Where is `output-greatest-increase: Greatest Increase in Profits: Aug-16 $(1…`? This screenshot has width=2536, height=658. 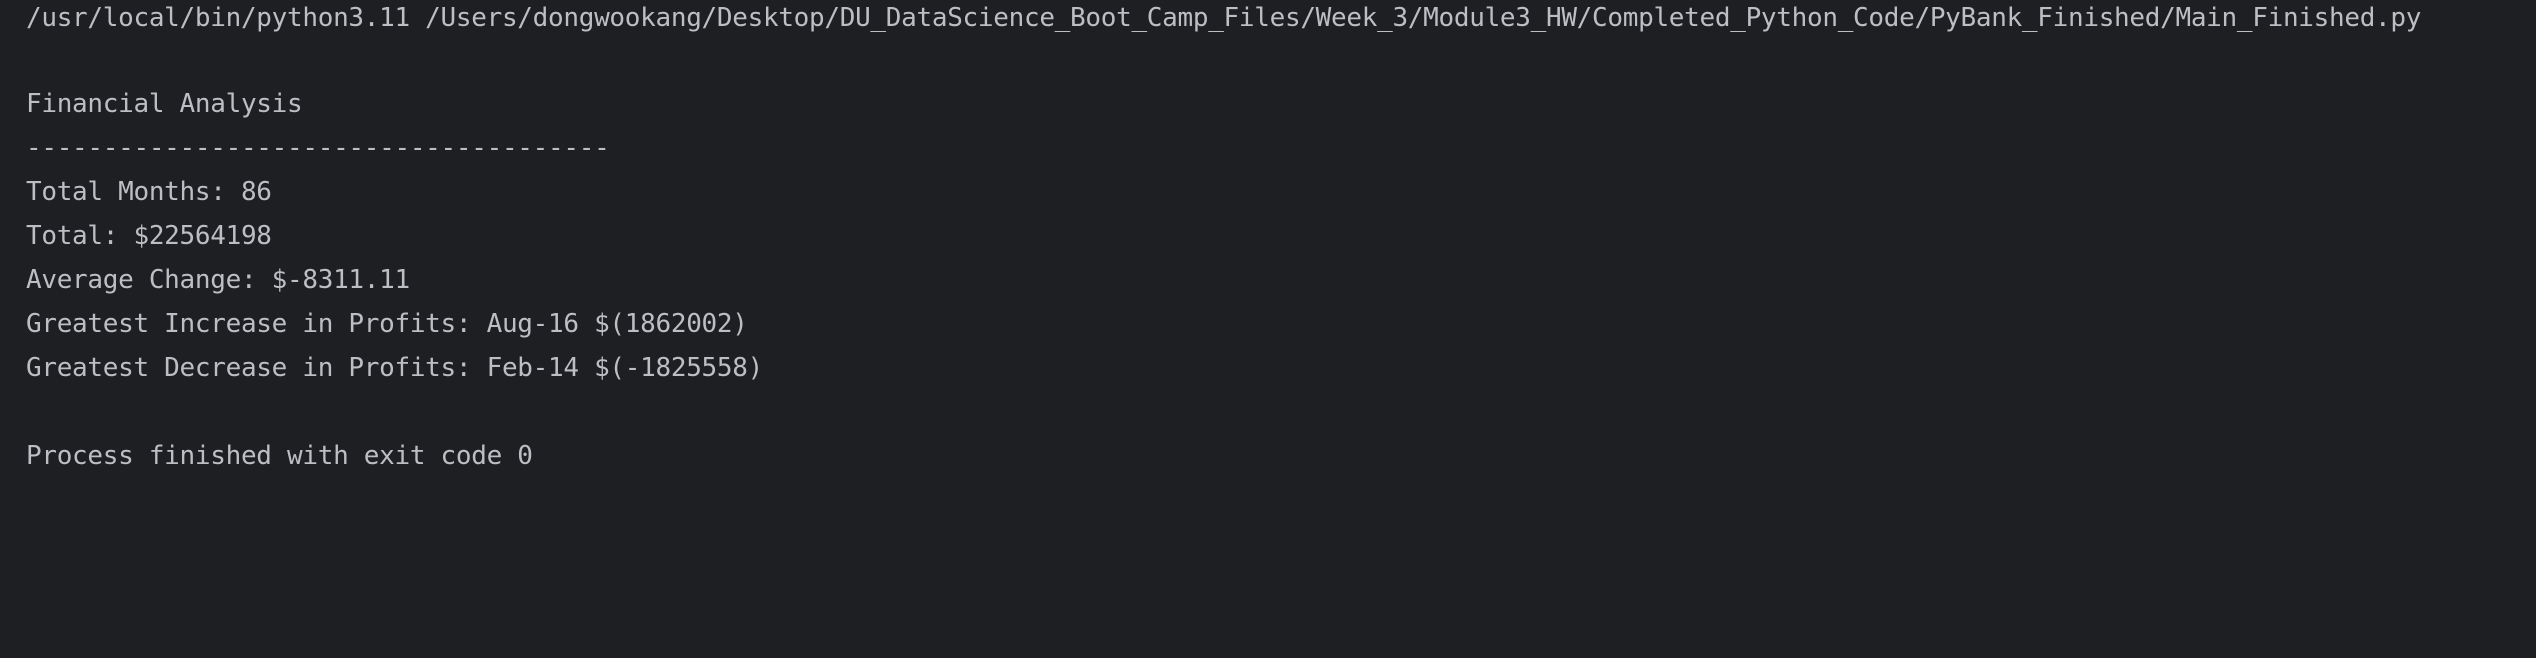 output-greatest-increase: Greatest Increase in Profits: Aug-16 $(1… is located at coordinates (387, 324).